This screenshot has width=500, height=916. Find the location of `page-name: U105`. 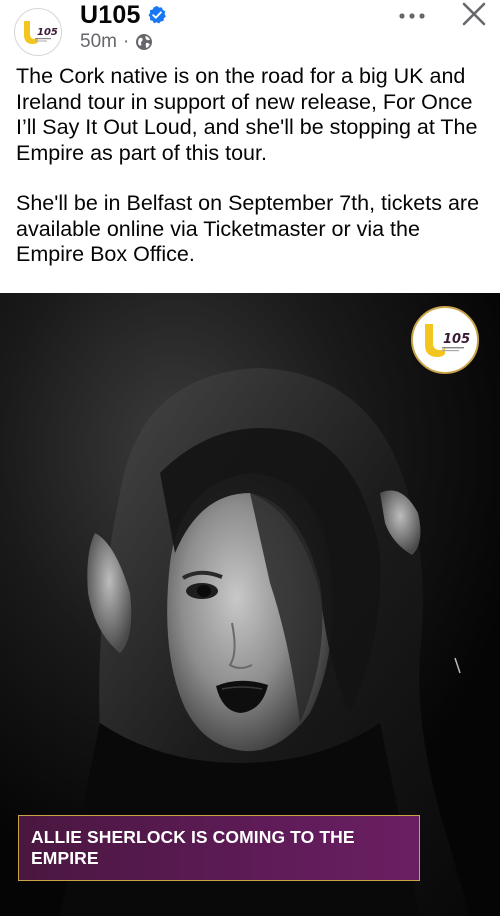

page-name: U105 is located at coordinates (110, 15).